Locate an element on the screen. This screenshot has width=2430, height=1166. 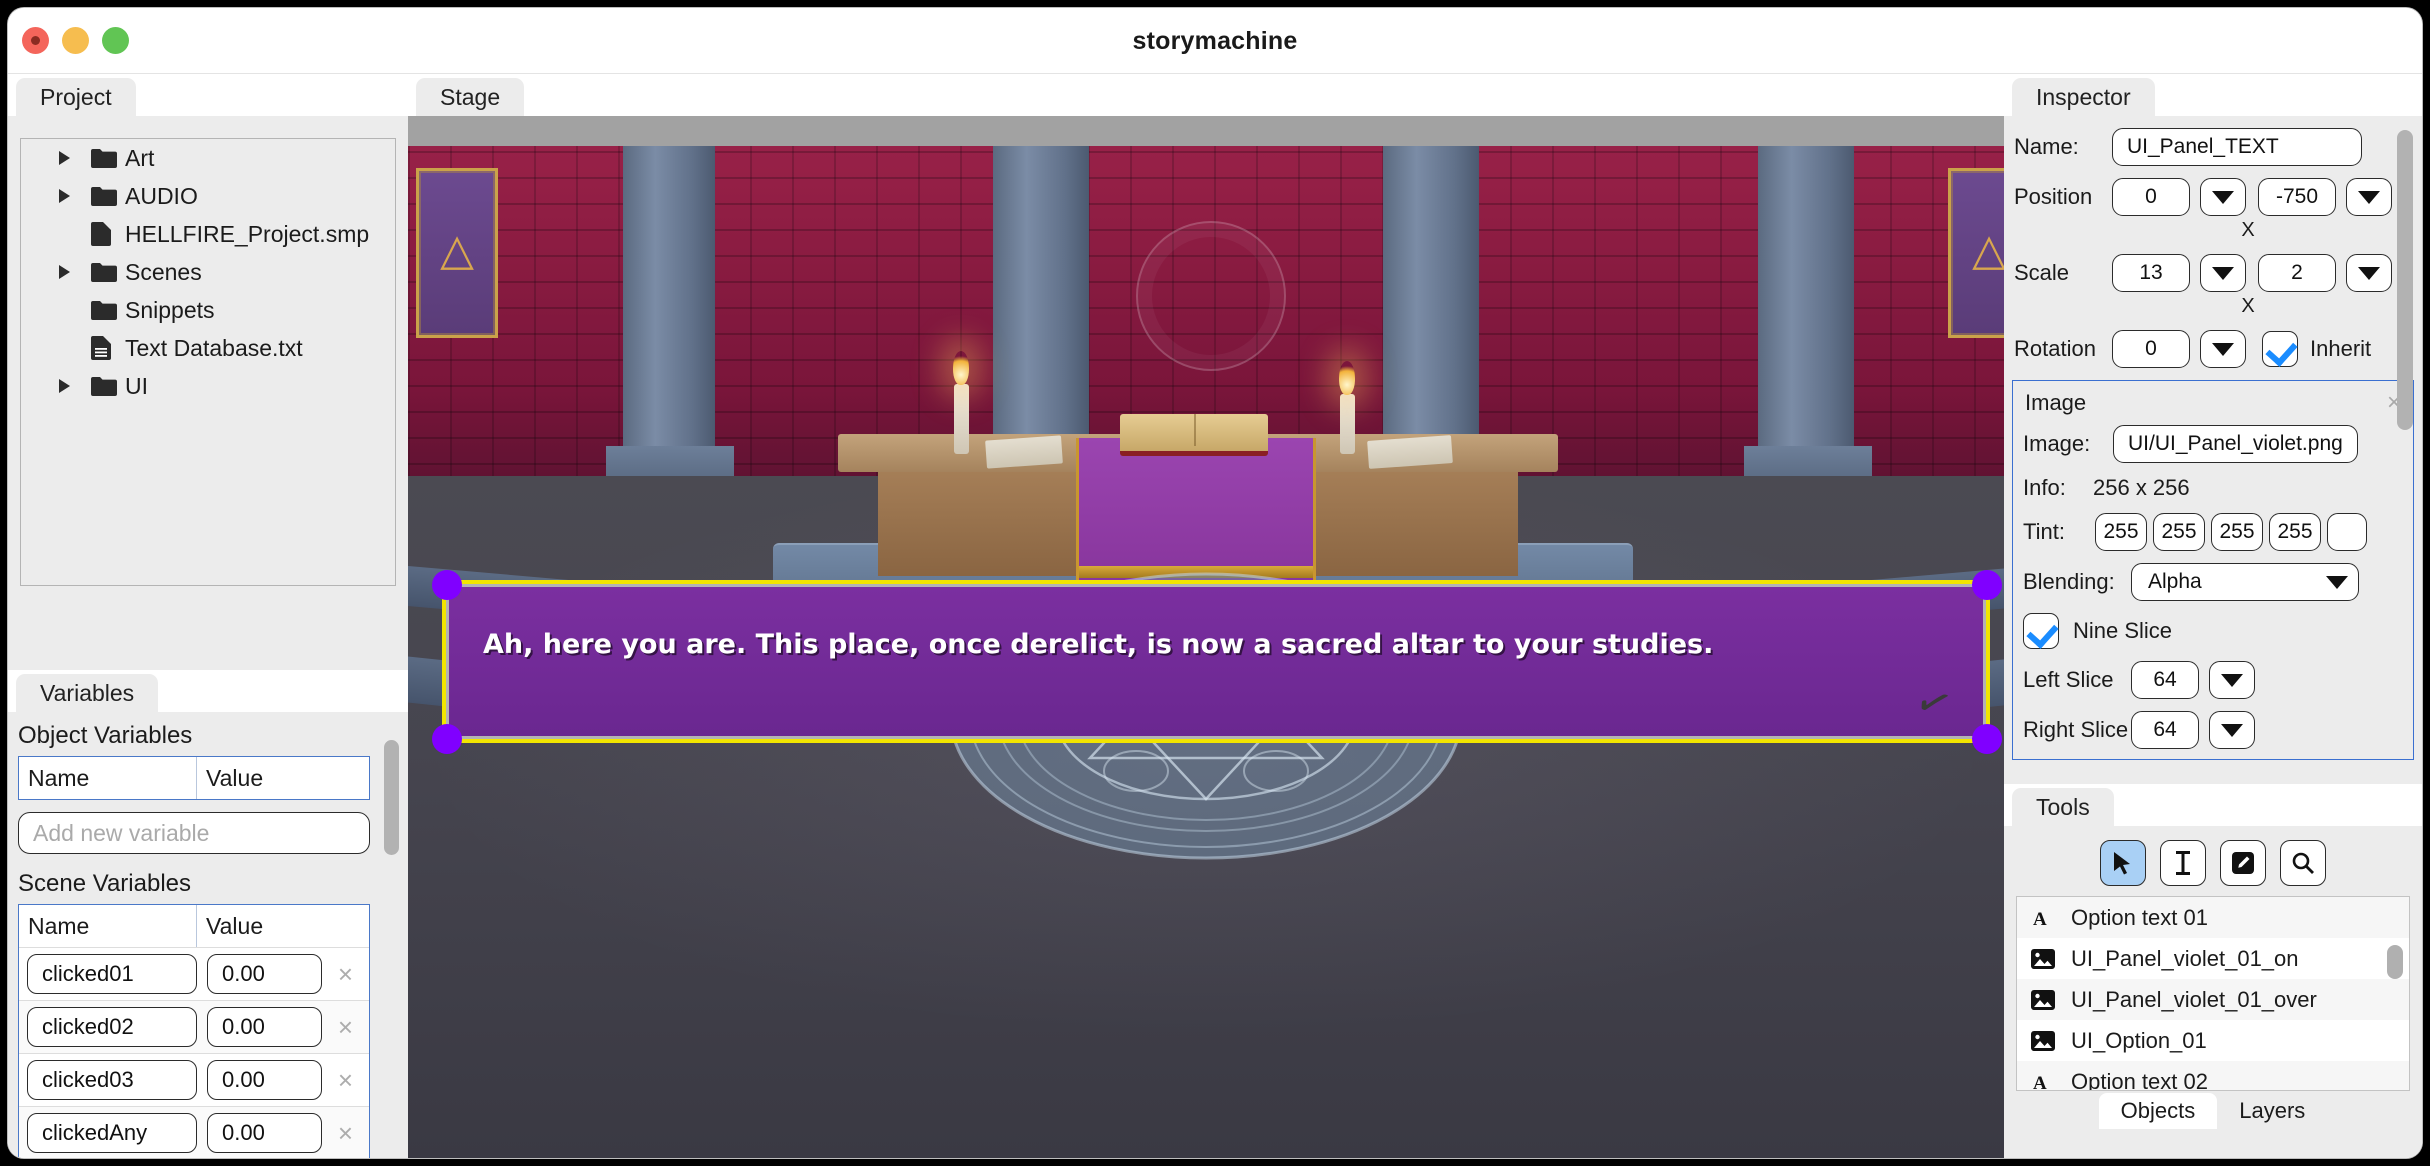
tree-item-audio: AUDIO is located at coordinates (208, 196).